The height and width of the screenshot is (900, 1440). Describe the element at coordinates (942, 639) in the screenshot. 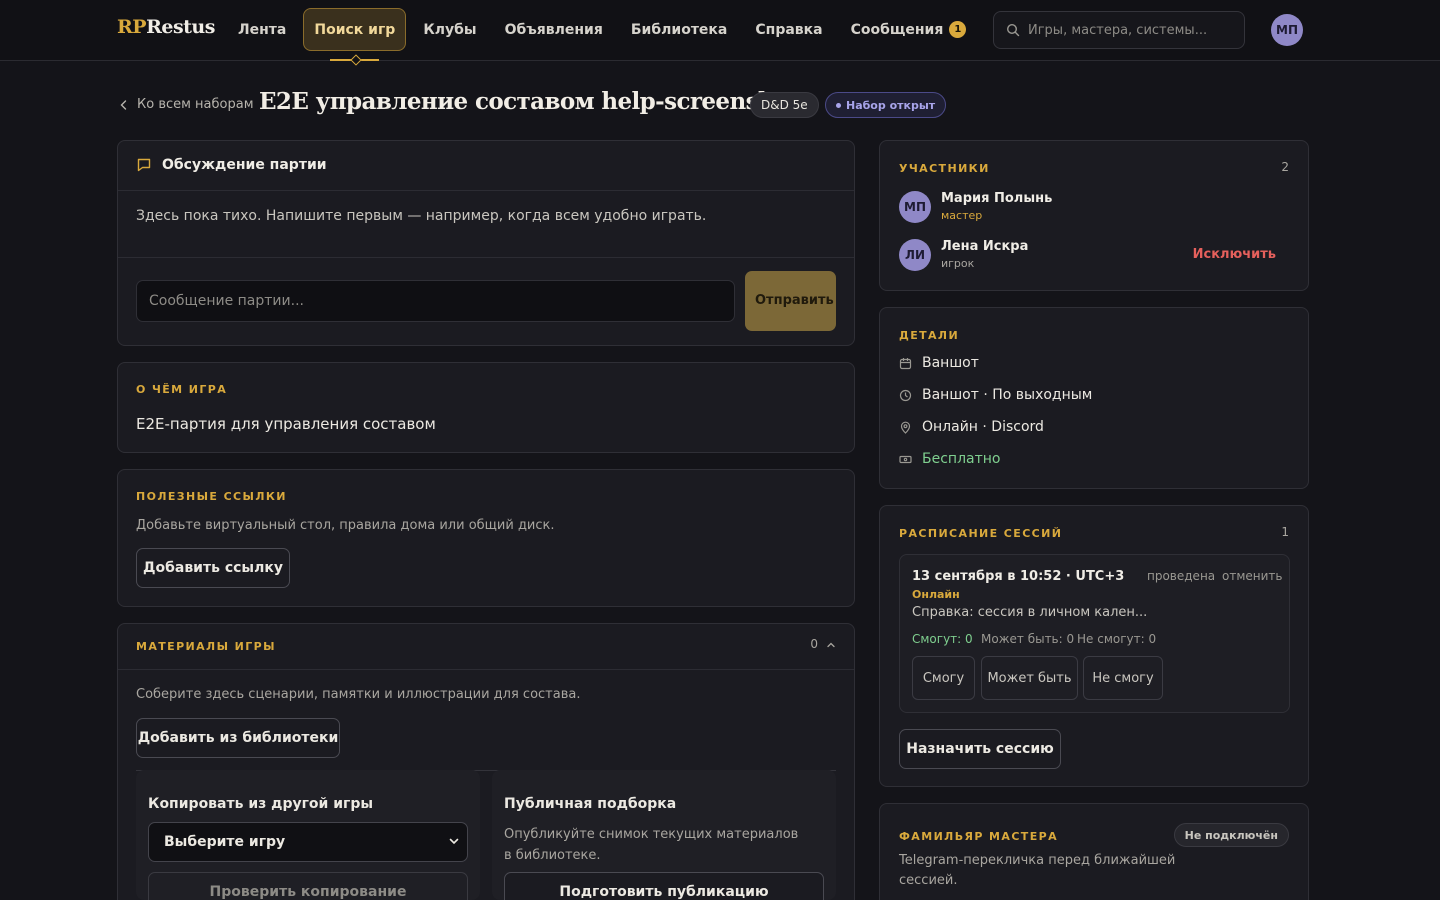

I see `rsvp-yes-count: Смогут: 0` at that location.